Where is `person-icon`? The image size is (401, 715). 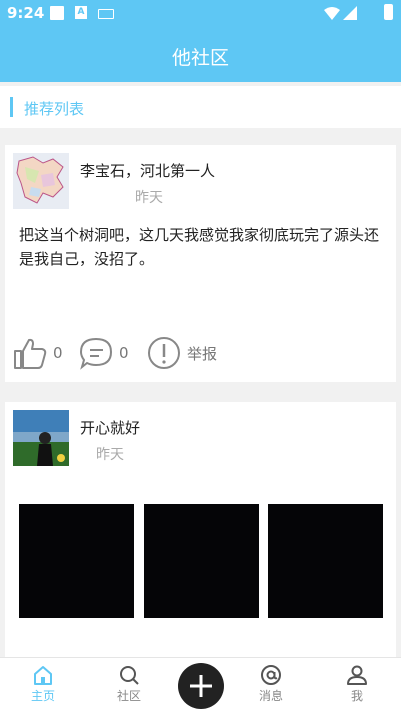
person-icon is located at coordinates (357, 675).